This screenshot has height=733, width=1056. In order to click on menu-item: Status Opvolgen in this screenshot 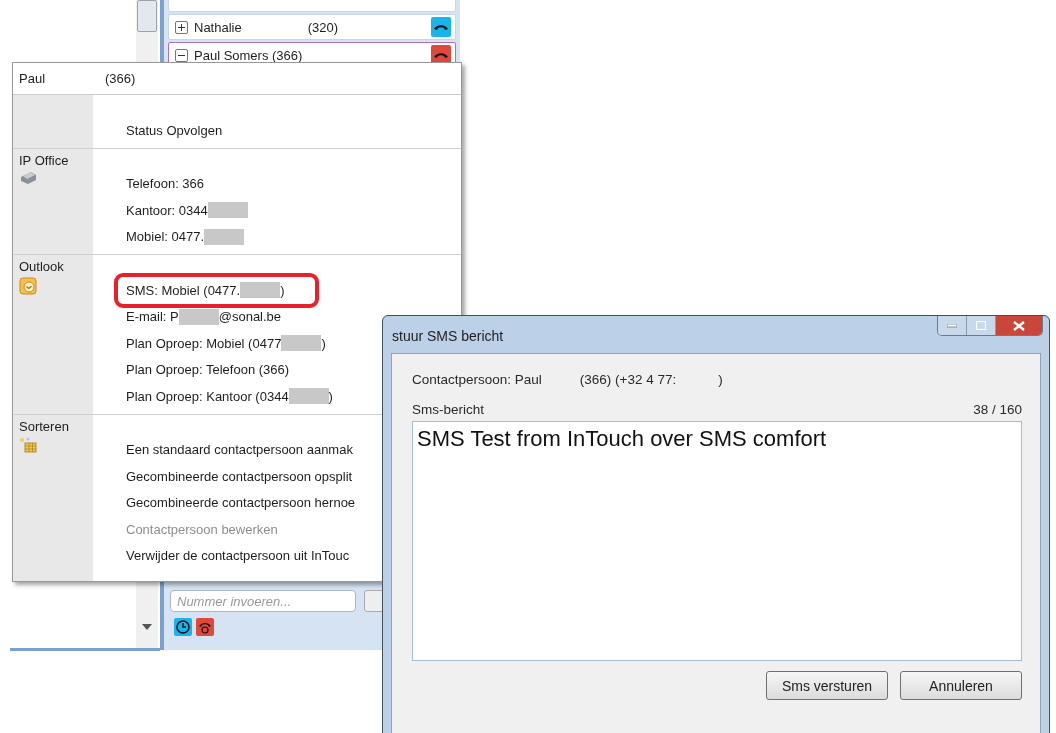, I will do `click(176, 130)`.